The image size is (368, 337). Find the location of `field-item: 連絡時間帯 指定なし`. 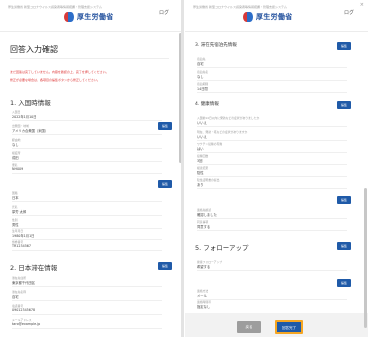

field-item: 連絡時間帯 指定なし is located at coordinates (204, 304).